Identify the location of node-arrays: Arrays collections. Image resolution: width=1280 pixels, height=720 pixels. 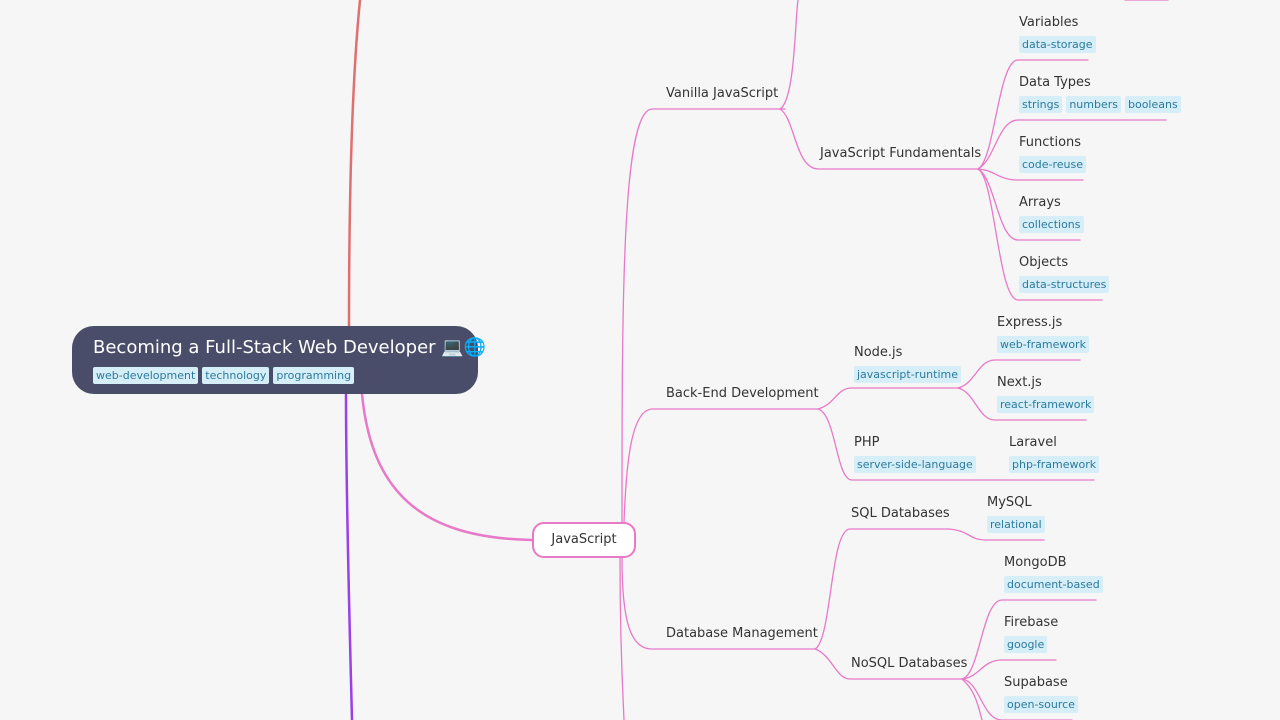
(1051, 213).